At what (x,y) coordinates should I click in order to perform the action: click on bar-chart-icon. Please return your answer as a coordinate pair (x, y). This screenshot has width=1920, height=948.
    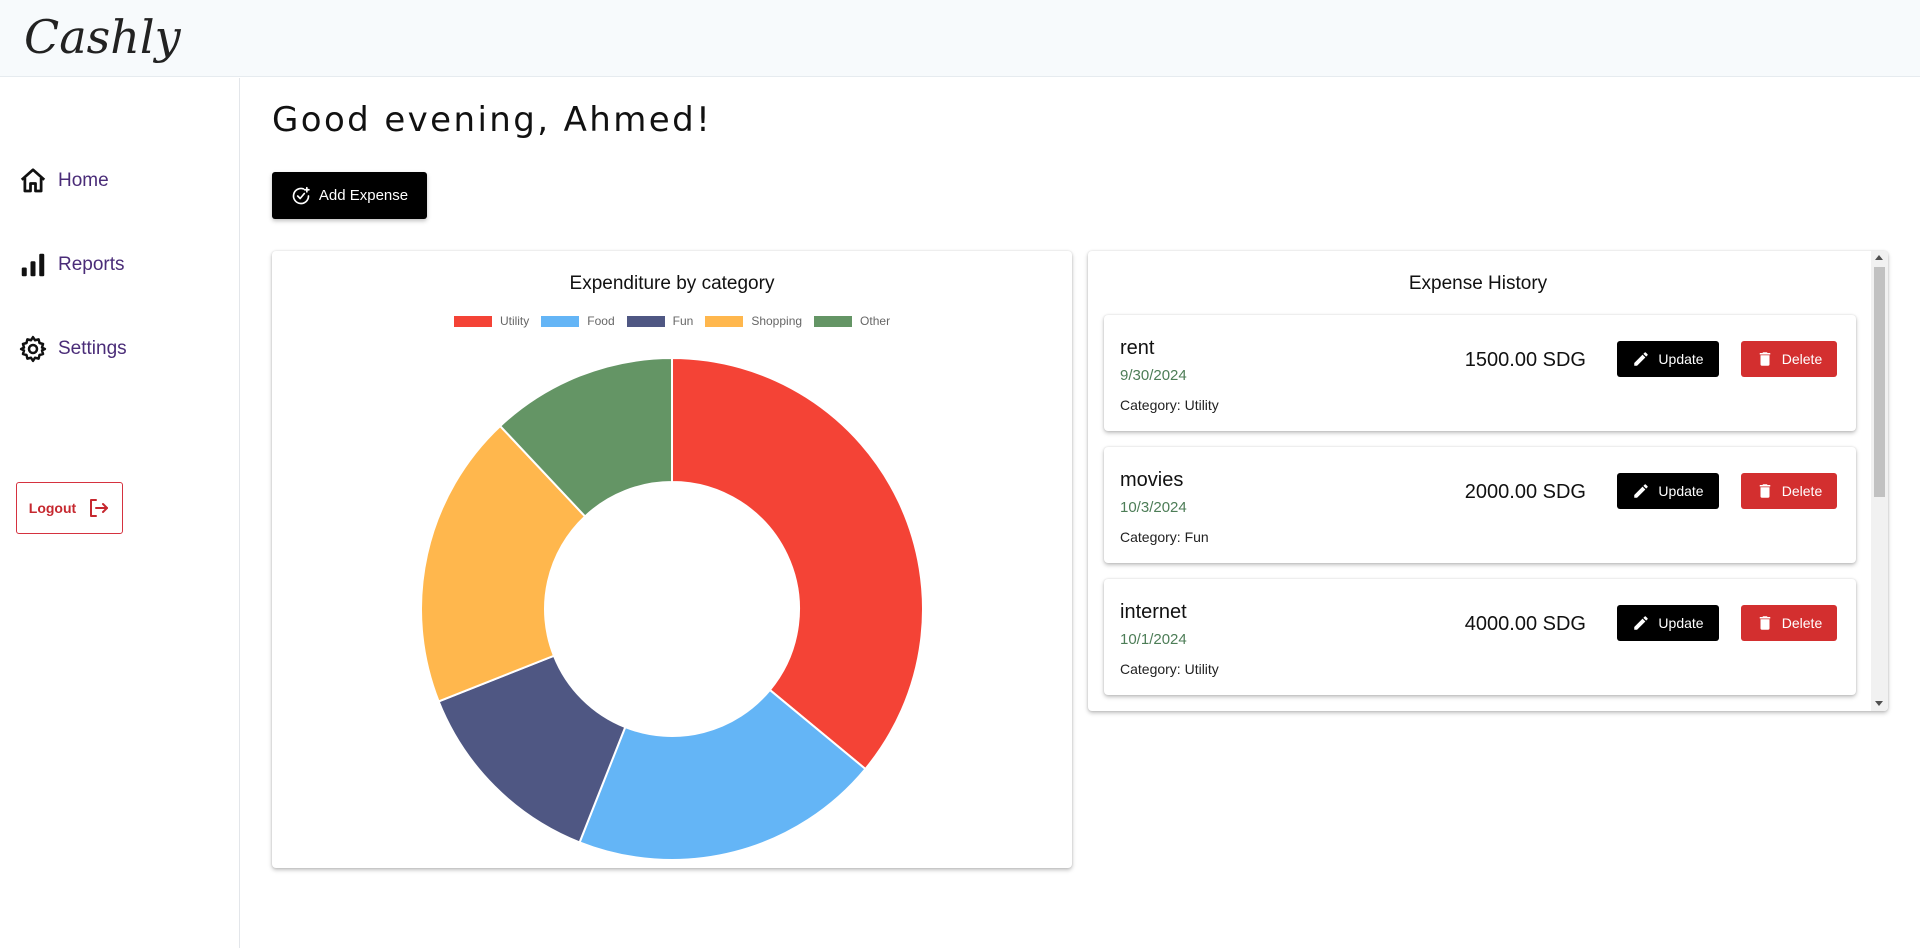
    Looking at the image, I should click on (33, 265).